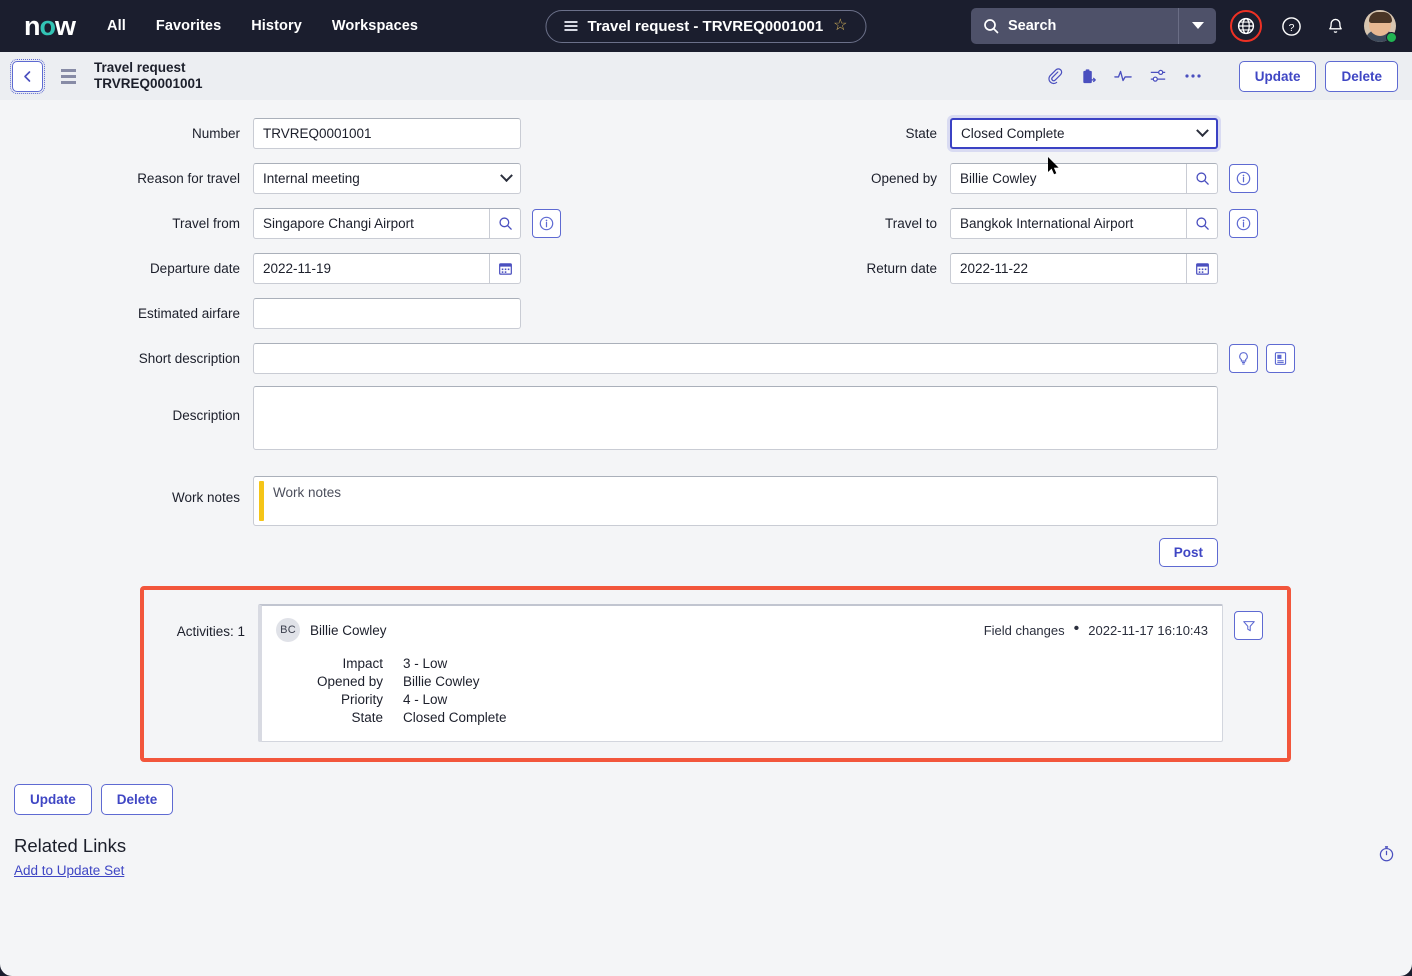  I want to click on opened-by-value: Billie Cowley, so click(998, 178).